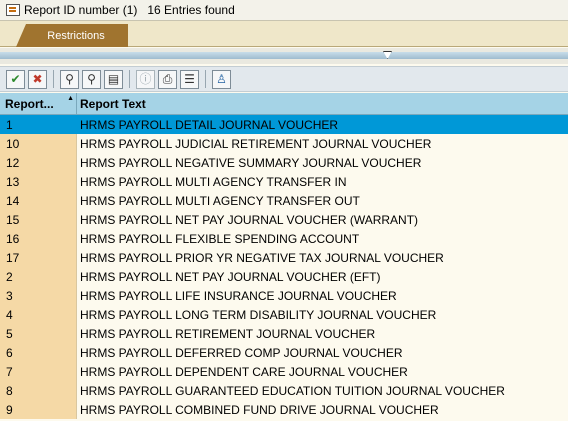  I want to click on info-icon: ⓘ, so click(145, 79).